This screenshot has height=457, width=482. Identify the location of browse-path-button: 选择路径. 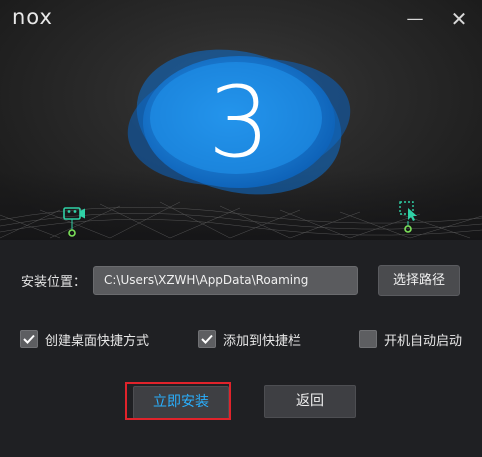
(419, 280).